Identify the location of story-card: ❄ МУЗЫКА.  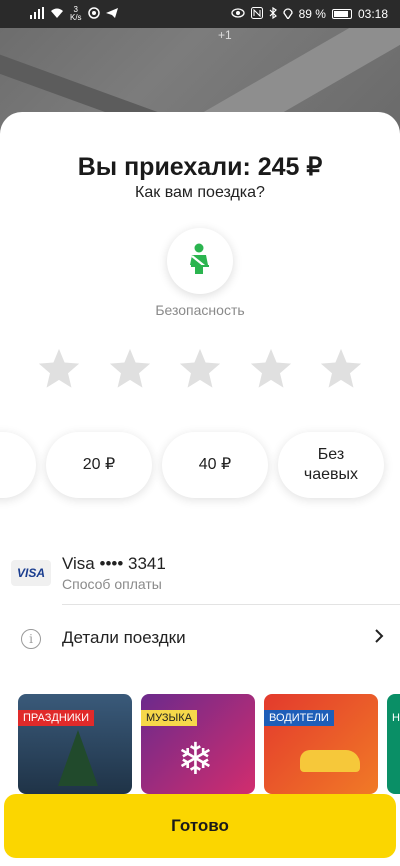
(198, 744).